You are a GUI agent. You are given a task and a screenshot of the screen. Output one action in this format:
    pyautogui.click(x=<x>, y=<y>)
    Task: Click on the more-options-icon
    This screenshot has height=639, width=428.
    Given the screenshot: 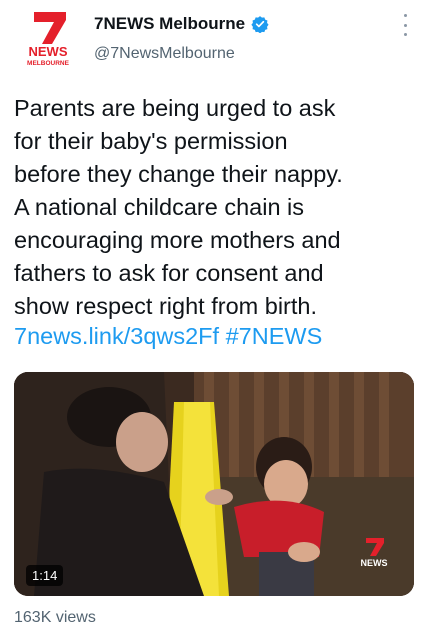 What is the action you would take?
    pyautogui.click(x=405, y=25)
    